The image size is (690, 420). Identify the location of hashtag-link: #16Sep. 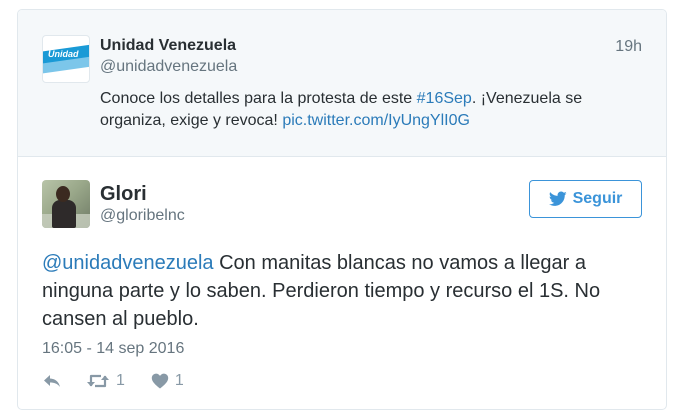
(444, 98).